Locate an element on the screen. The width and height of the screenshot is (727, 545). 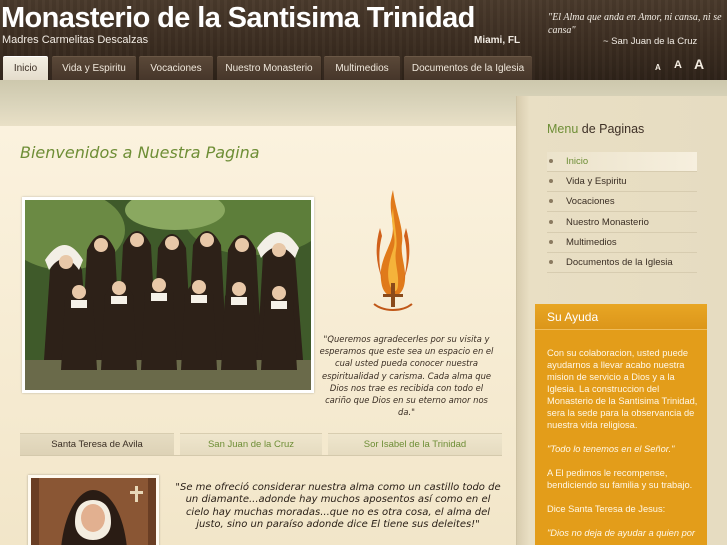
sidebar-item-label: Documentos de la Iglesia is located at coordinates (619, 262).